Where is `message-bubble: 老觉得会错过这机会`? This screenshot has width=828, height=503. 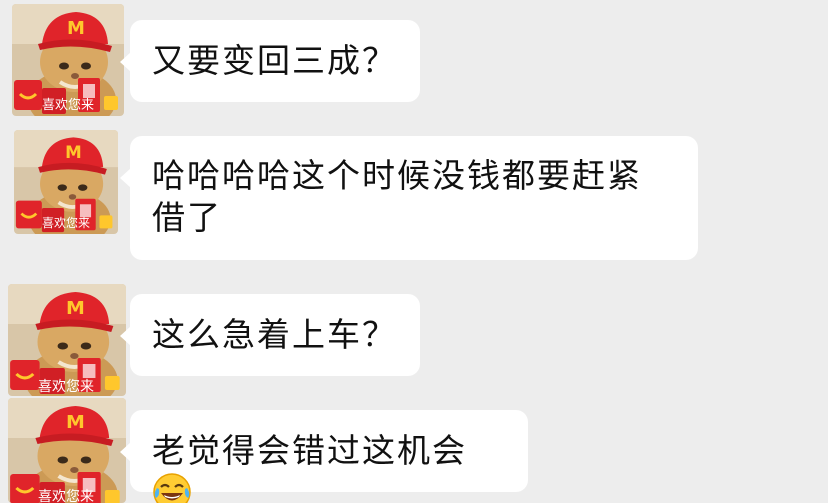 message-bubble: 老觉得会错过这机会 is located at coordinates (324, 451).